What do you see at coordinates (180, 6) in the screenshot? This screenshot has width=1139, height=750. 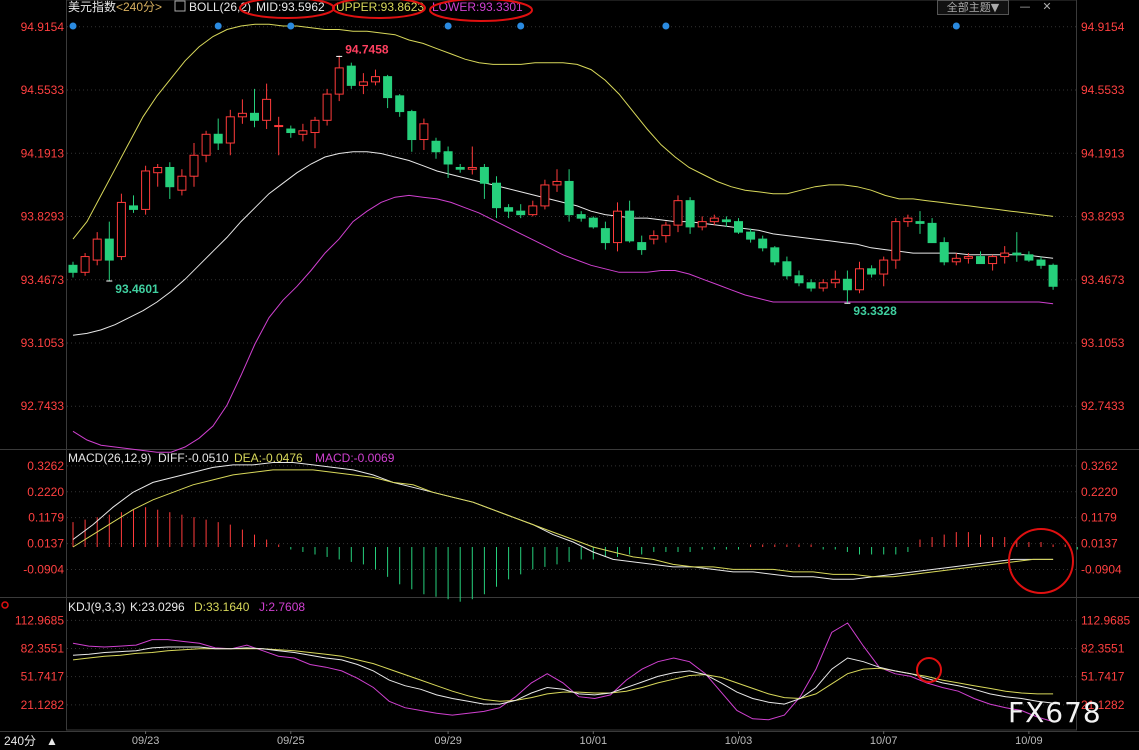 I see `boll-toggle-icon` at bounding box center [180, 6].